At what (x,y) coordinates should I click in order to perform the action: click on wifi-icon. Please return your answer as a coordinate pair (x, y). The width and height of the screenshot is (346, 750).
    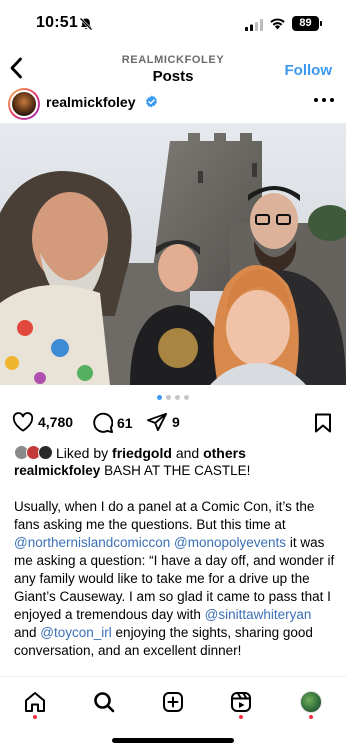
    Looking at the image, I should click on (277, 24).